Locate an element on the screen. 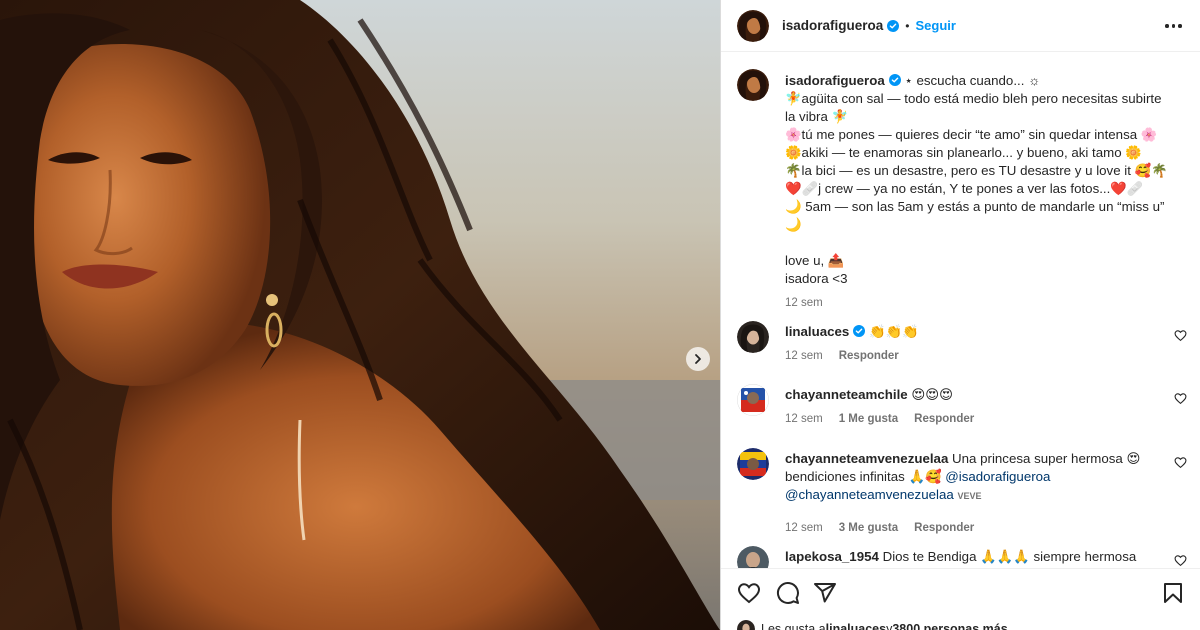 The width and height of the screenshot is (1200, 630). commenter-username: chayanneteamchile is located at coordinates (846, 394).